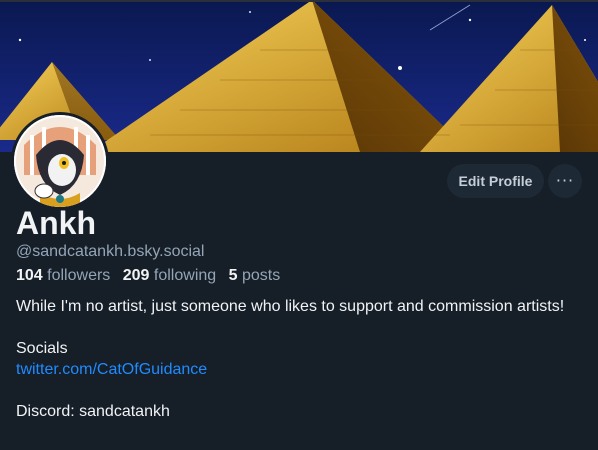  What do you see at coordinates (110, 251) in the screenshot?
I see `handle: @sandcatankh.bsky.social` at bounding box center [110, 251].